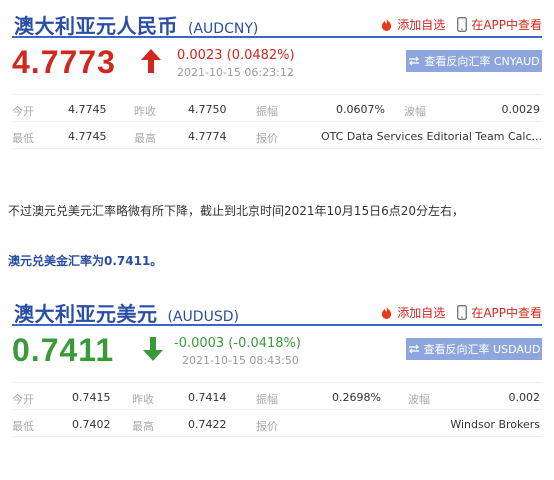 Image resolution: width=554 pixels, height=480 pixels. Describe the element at coordinates (85, 261) in the screenshot. I see `article-highlight: 澳元兑美金汇率为0.7411。` at that location.